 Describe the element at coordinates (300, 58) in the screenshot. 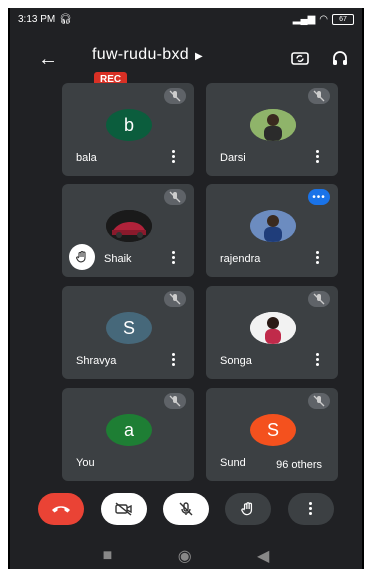

I see `switch-camera-icon` at that location.